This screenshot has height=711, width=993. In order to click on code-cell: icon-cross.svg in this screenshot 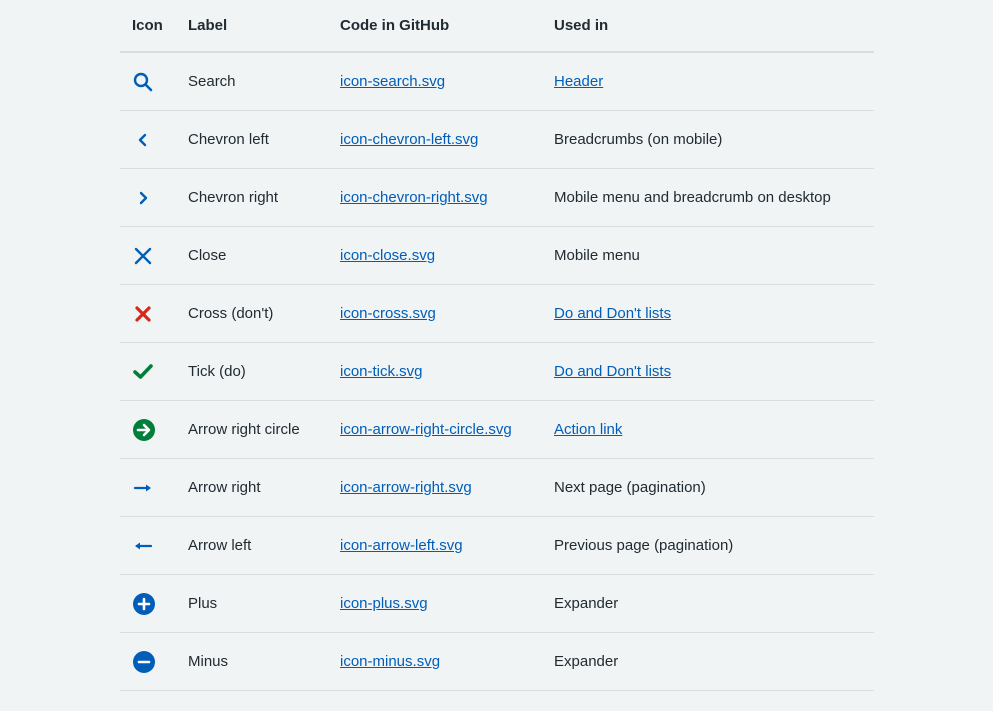, I will do `click(447, 313)`.